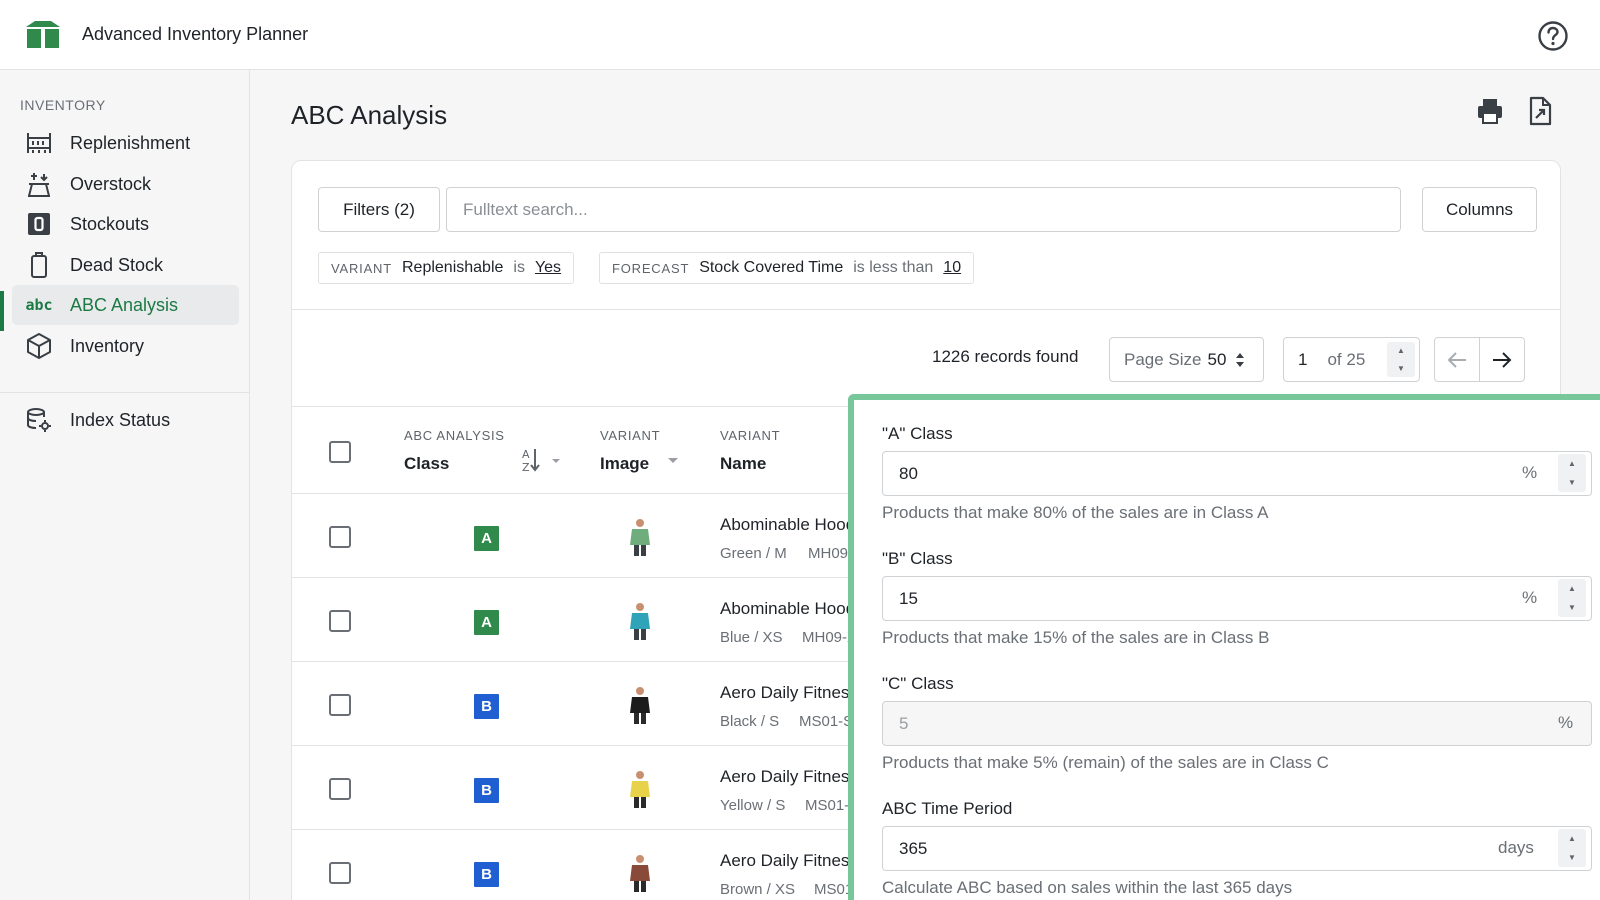  Describe the element at coordinates (548, 268) in the screenshot. I see `filter-value: Yes` at that location.